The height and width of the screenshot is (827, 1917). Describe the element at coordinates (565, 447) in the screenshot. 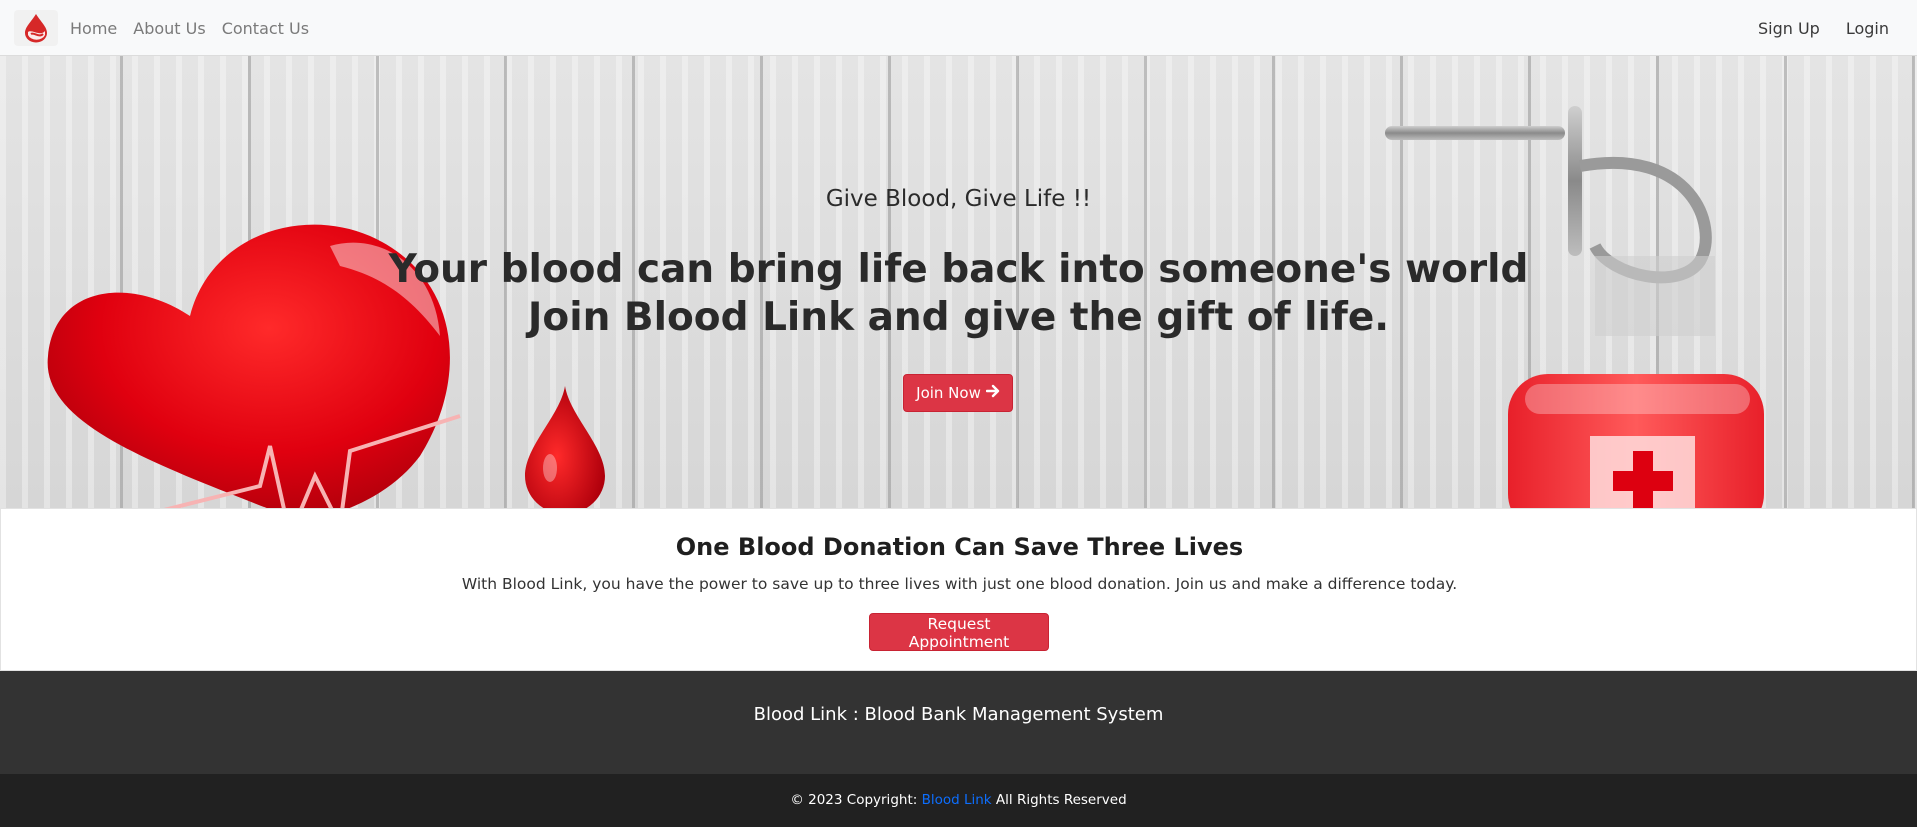

I see `blood-drop-illustration` at that location.